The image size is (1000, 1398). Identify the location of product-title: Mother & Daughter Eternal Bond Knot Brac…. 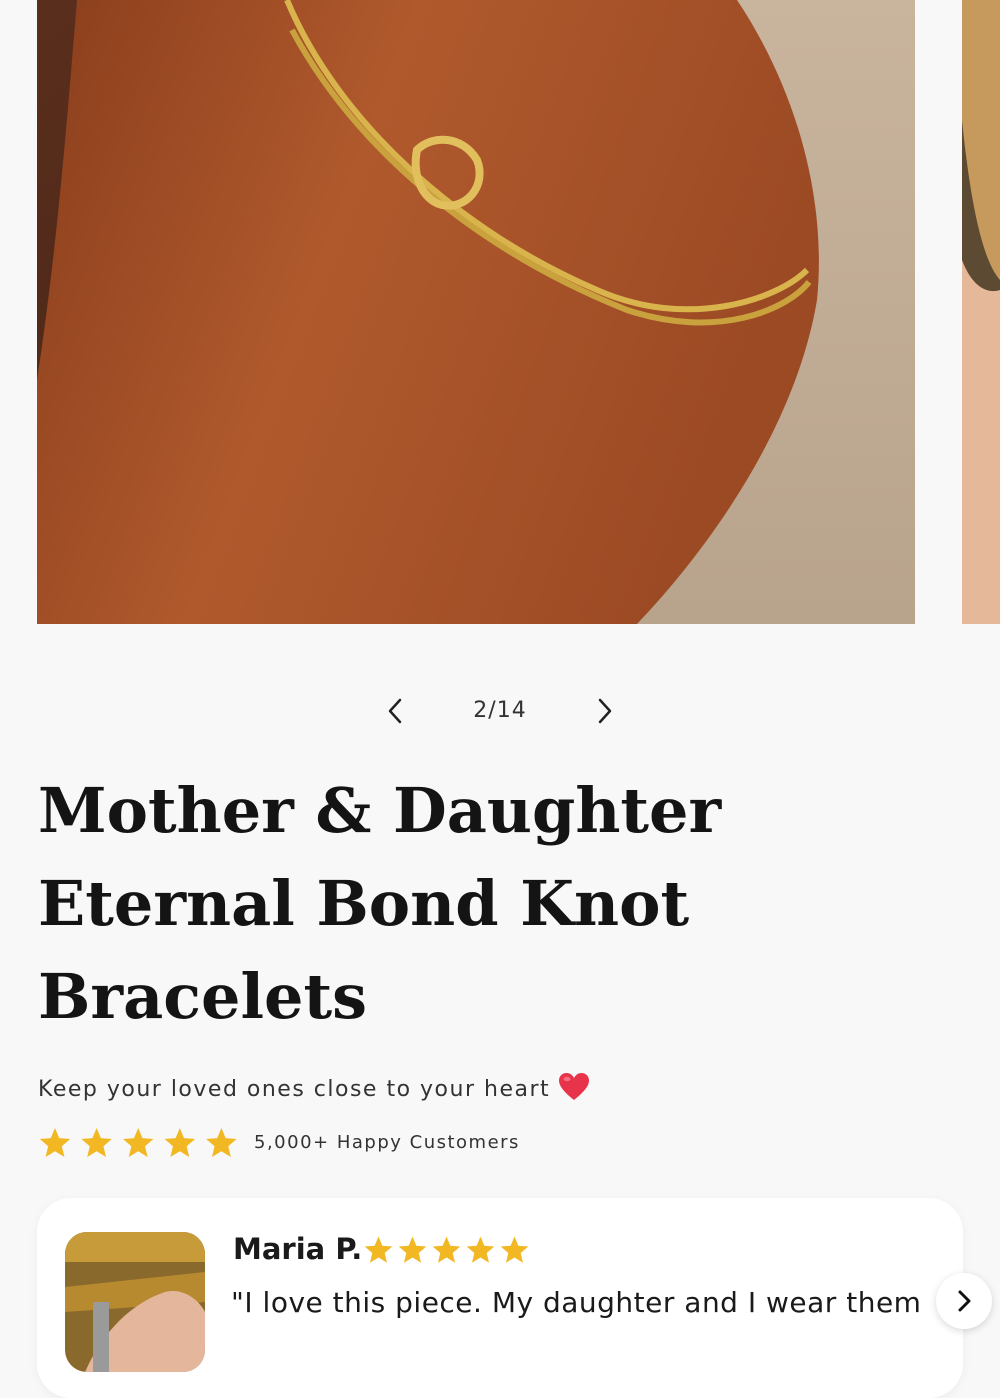
(380, 903).